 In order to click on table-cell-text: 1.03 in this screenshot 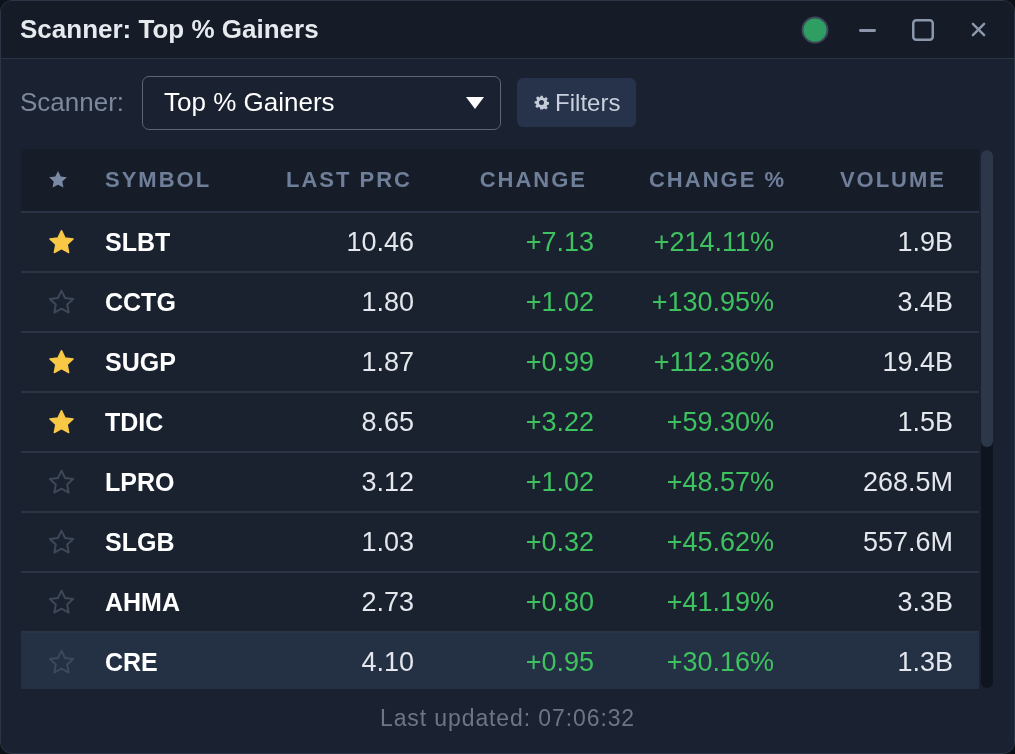, I will do `click(387, 542)`.